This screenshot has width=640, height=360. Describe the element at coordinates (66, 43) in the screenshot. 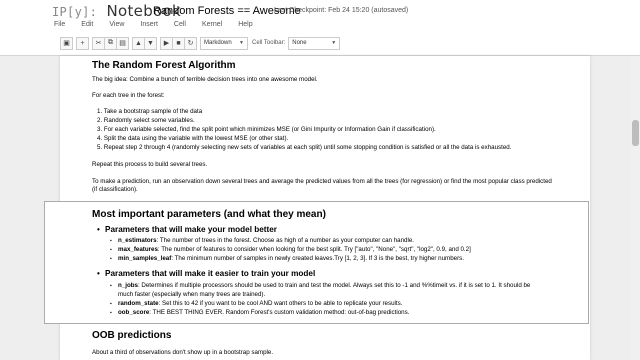

I see `save-icon: ▣` at that location.